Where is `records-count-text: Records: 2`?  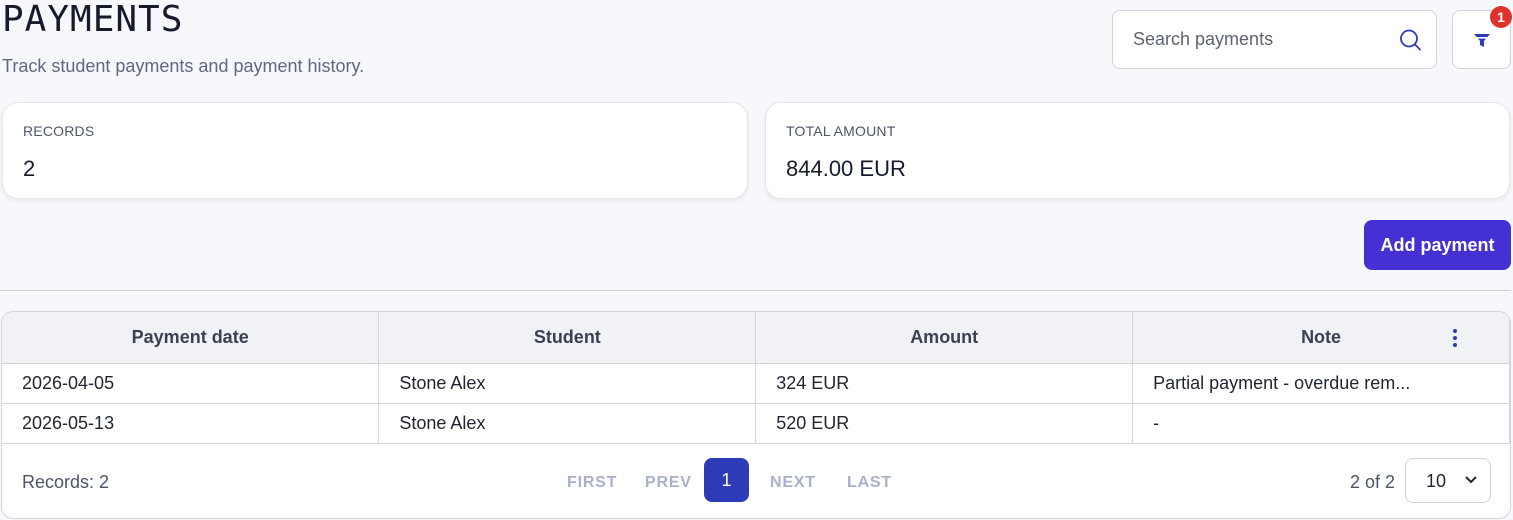 records-count-text: Records: 2 is located at coordinates (66, 482).